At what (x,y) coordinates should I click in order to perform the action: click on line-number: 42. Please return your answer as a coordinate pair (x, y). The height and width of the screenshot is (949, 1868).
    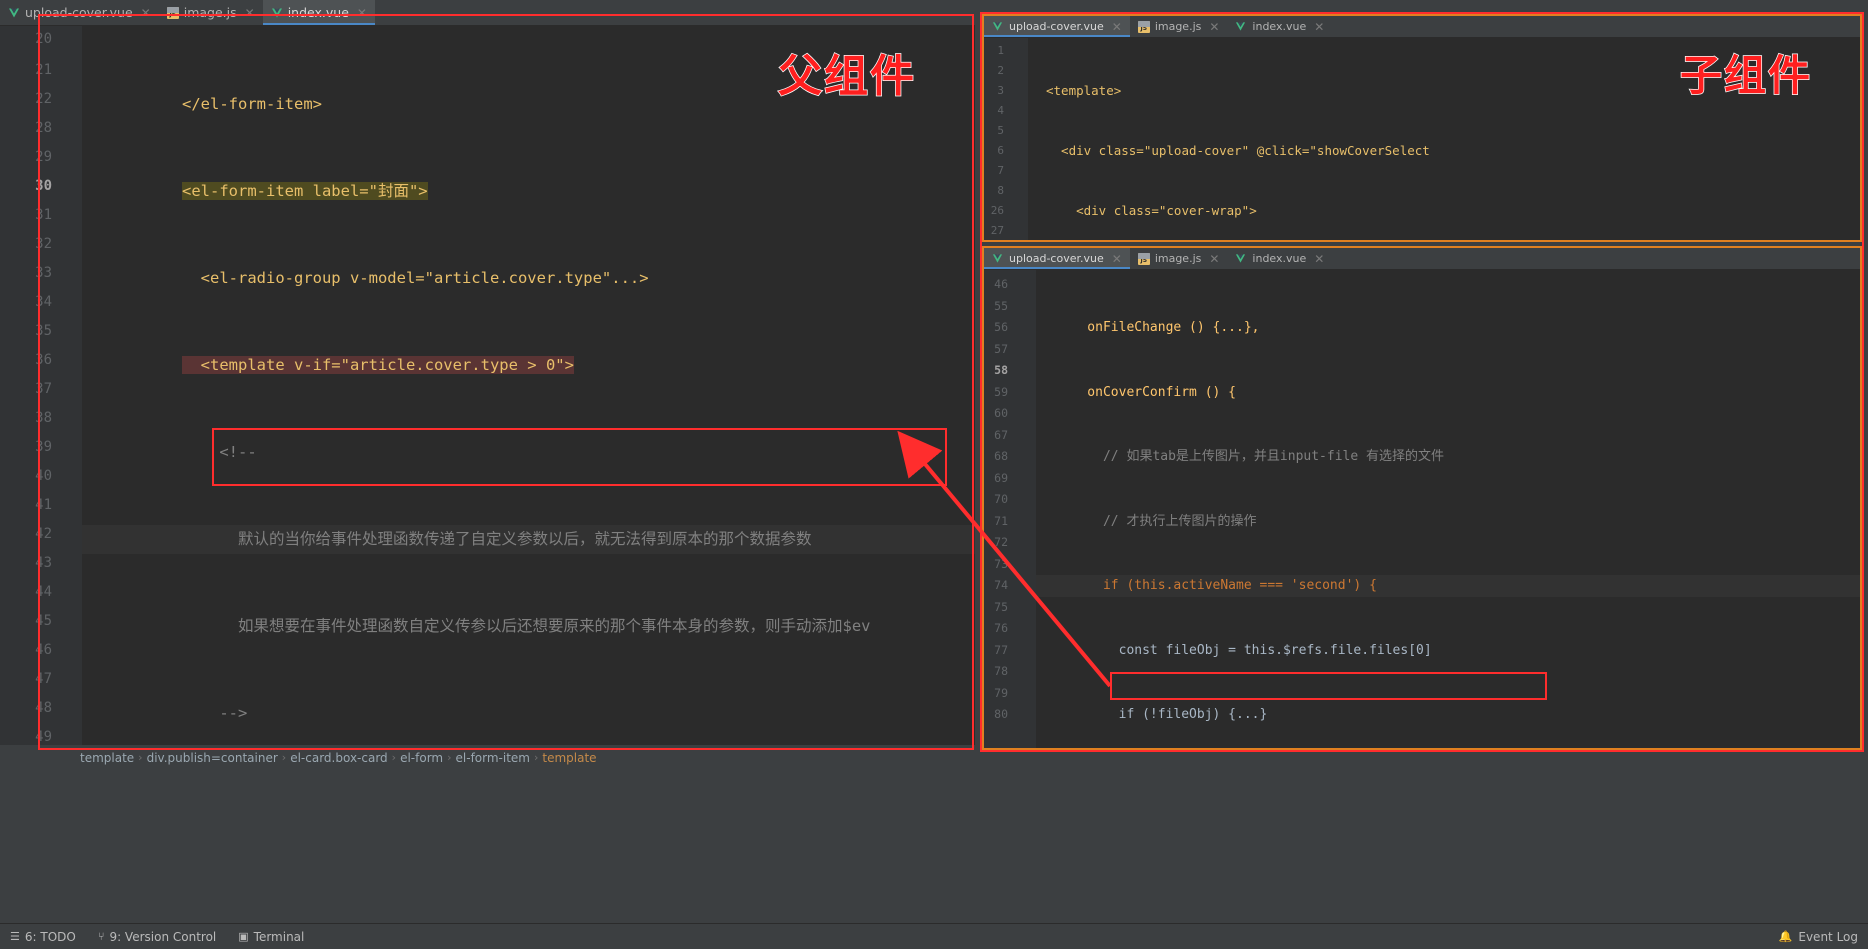
    Looking at the image, I should click on (43, 534).